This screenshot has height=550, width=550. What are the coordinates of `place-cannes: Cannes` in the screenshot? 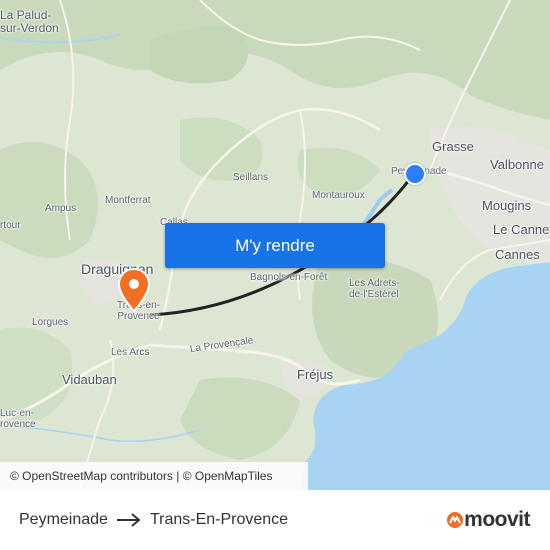 It's located at (517, 254).